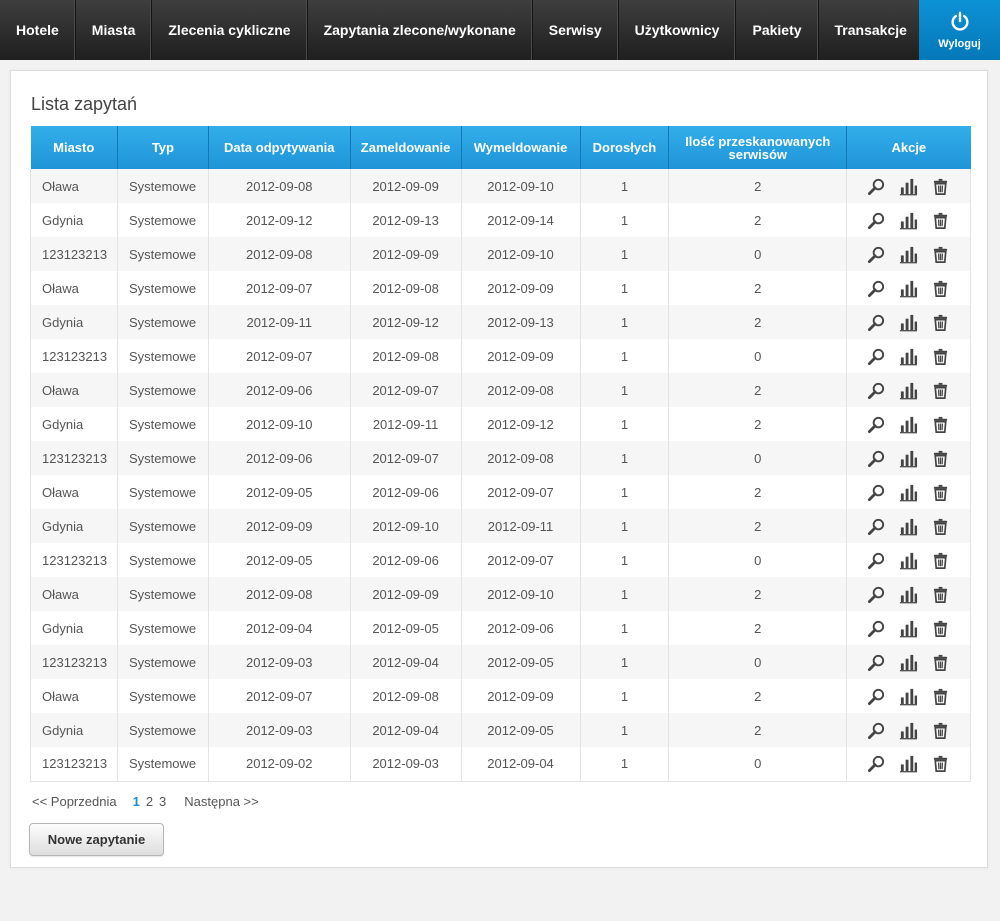 The height and width of the screenshot is (921, 1000). I want to click on logout-button: Wyloguj, so click(959, 30).